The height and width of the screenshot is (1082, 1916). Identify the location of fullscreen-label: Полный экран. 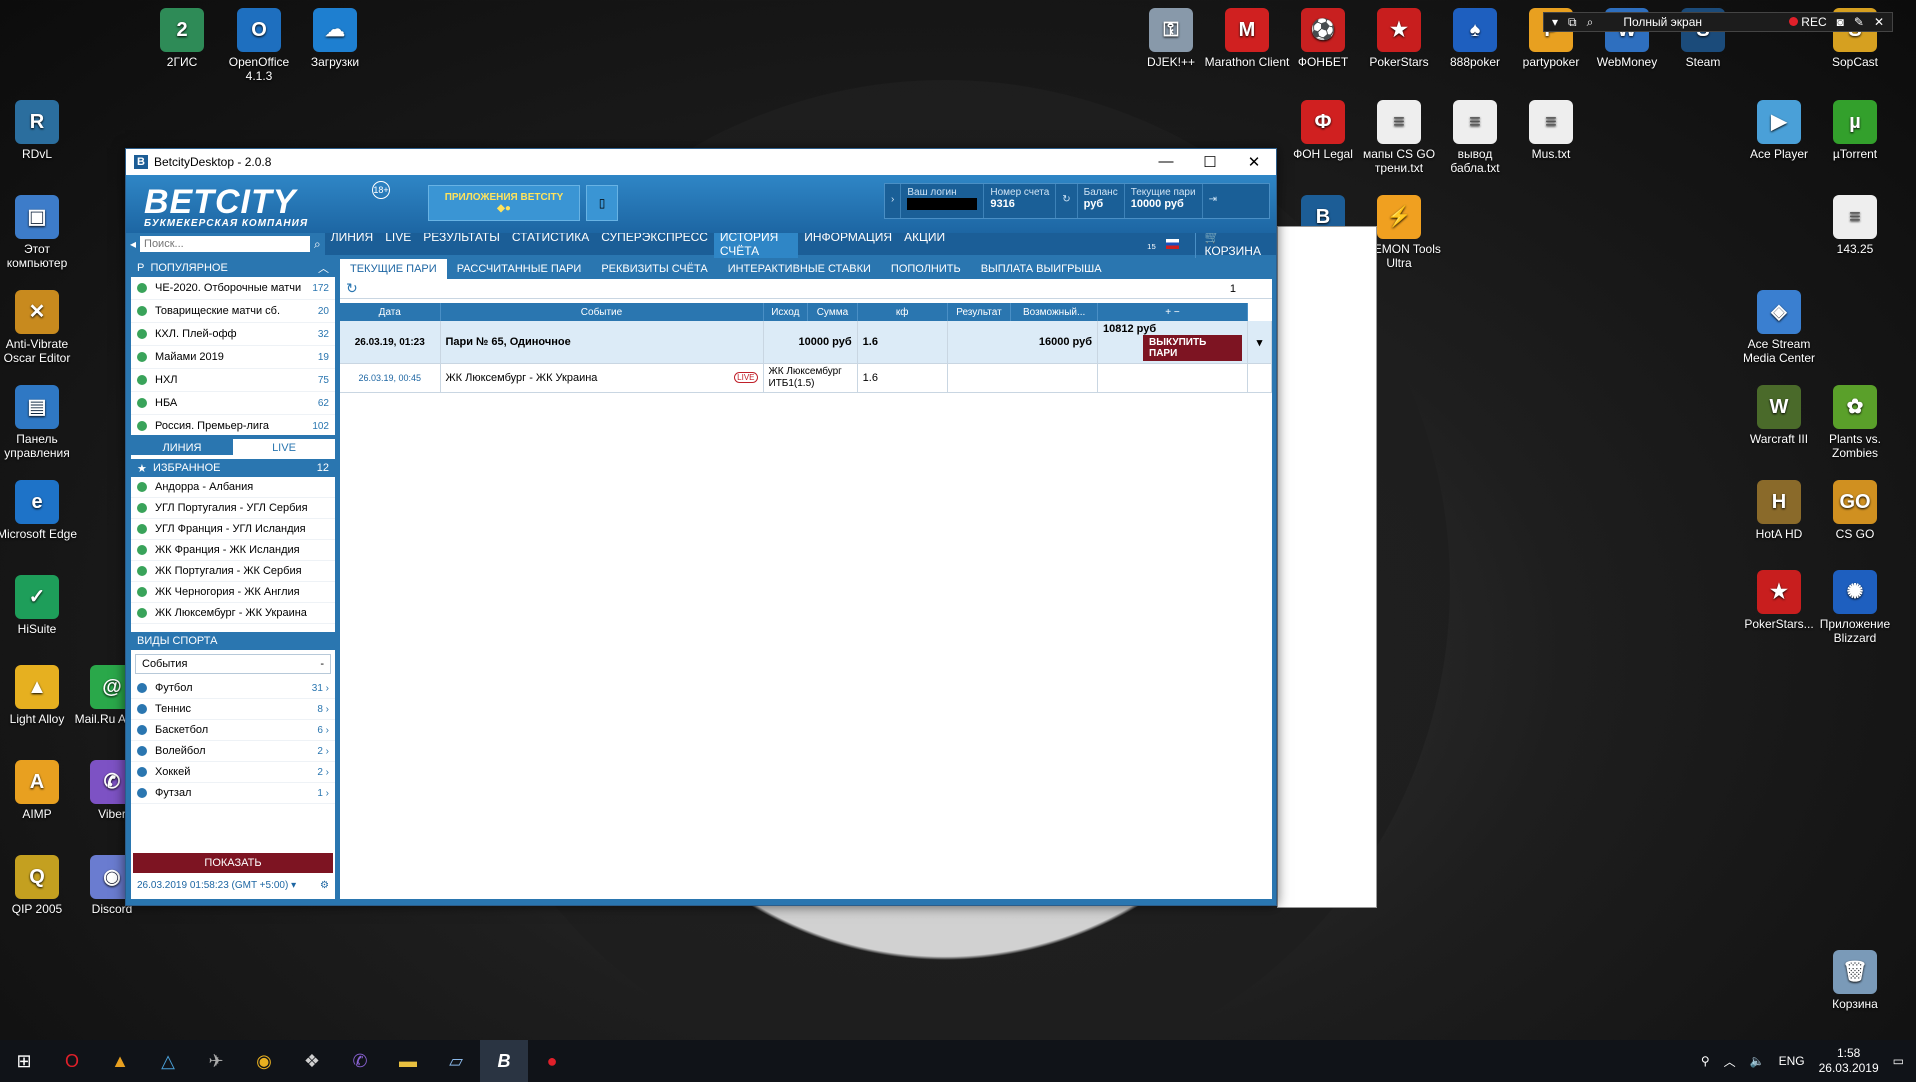
(1662, 22).